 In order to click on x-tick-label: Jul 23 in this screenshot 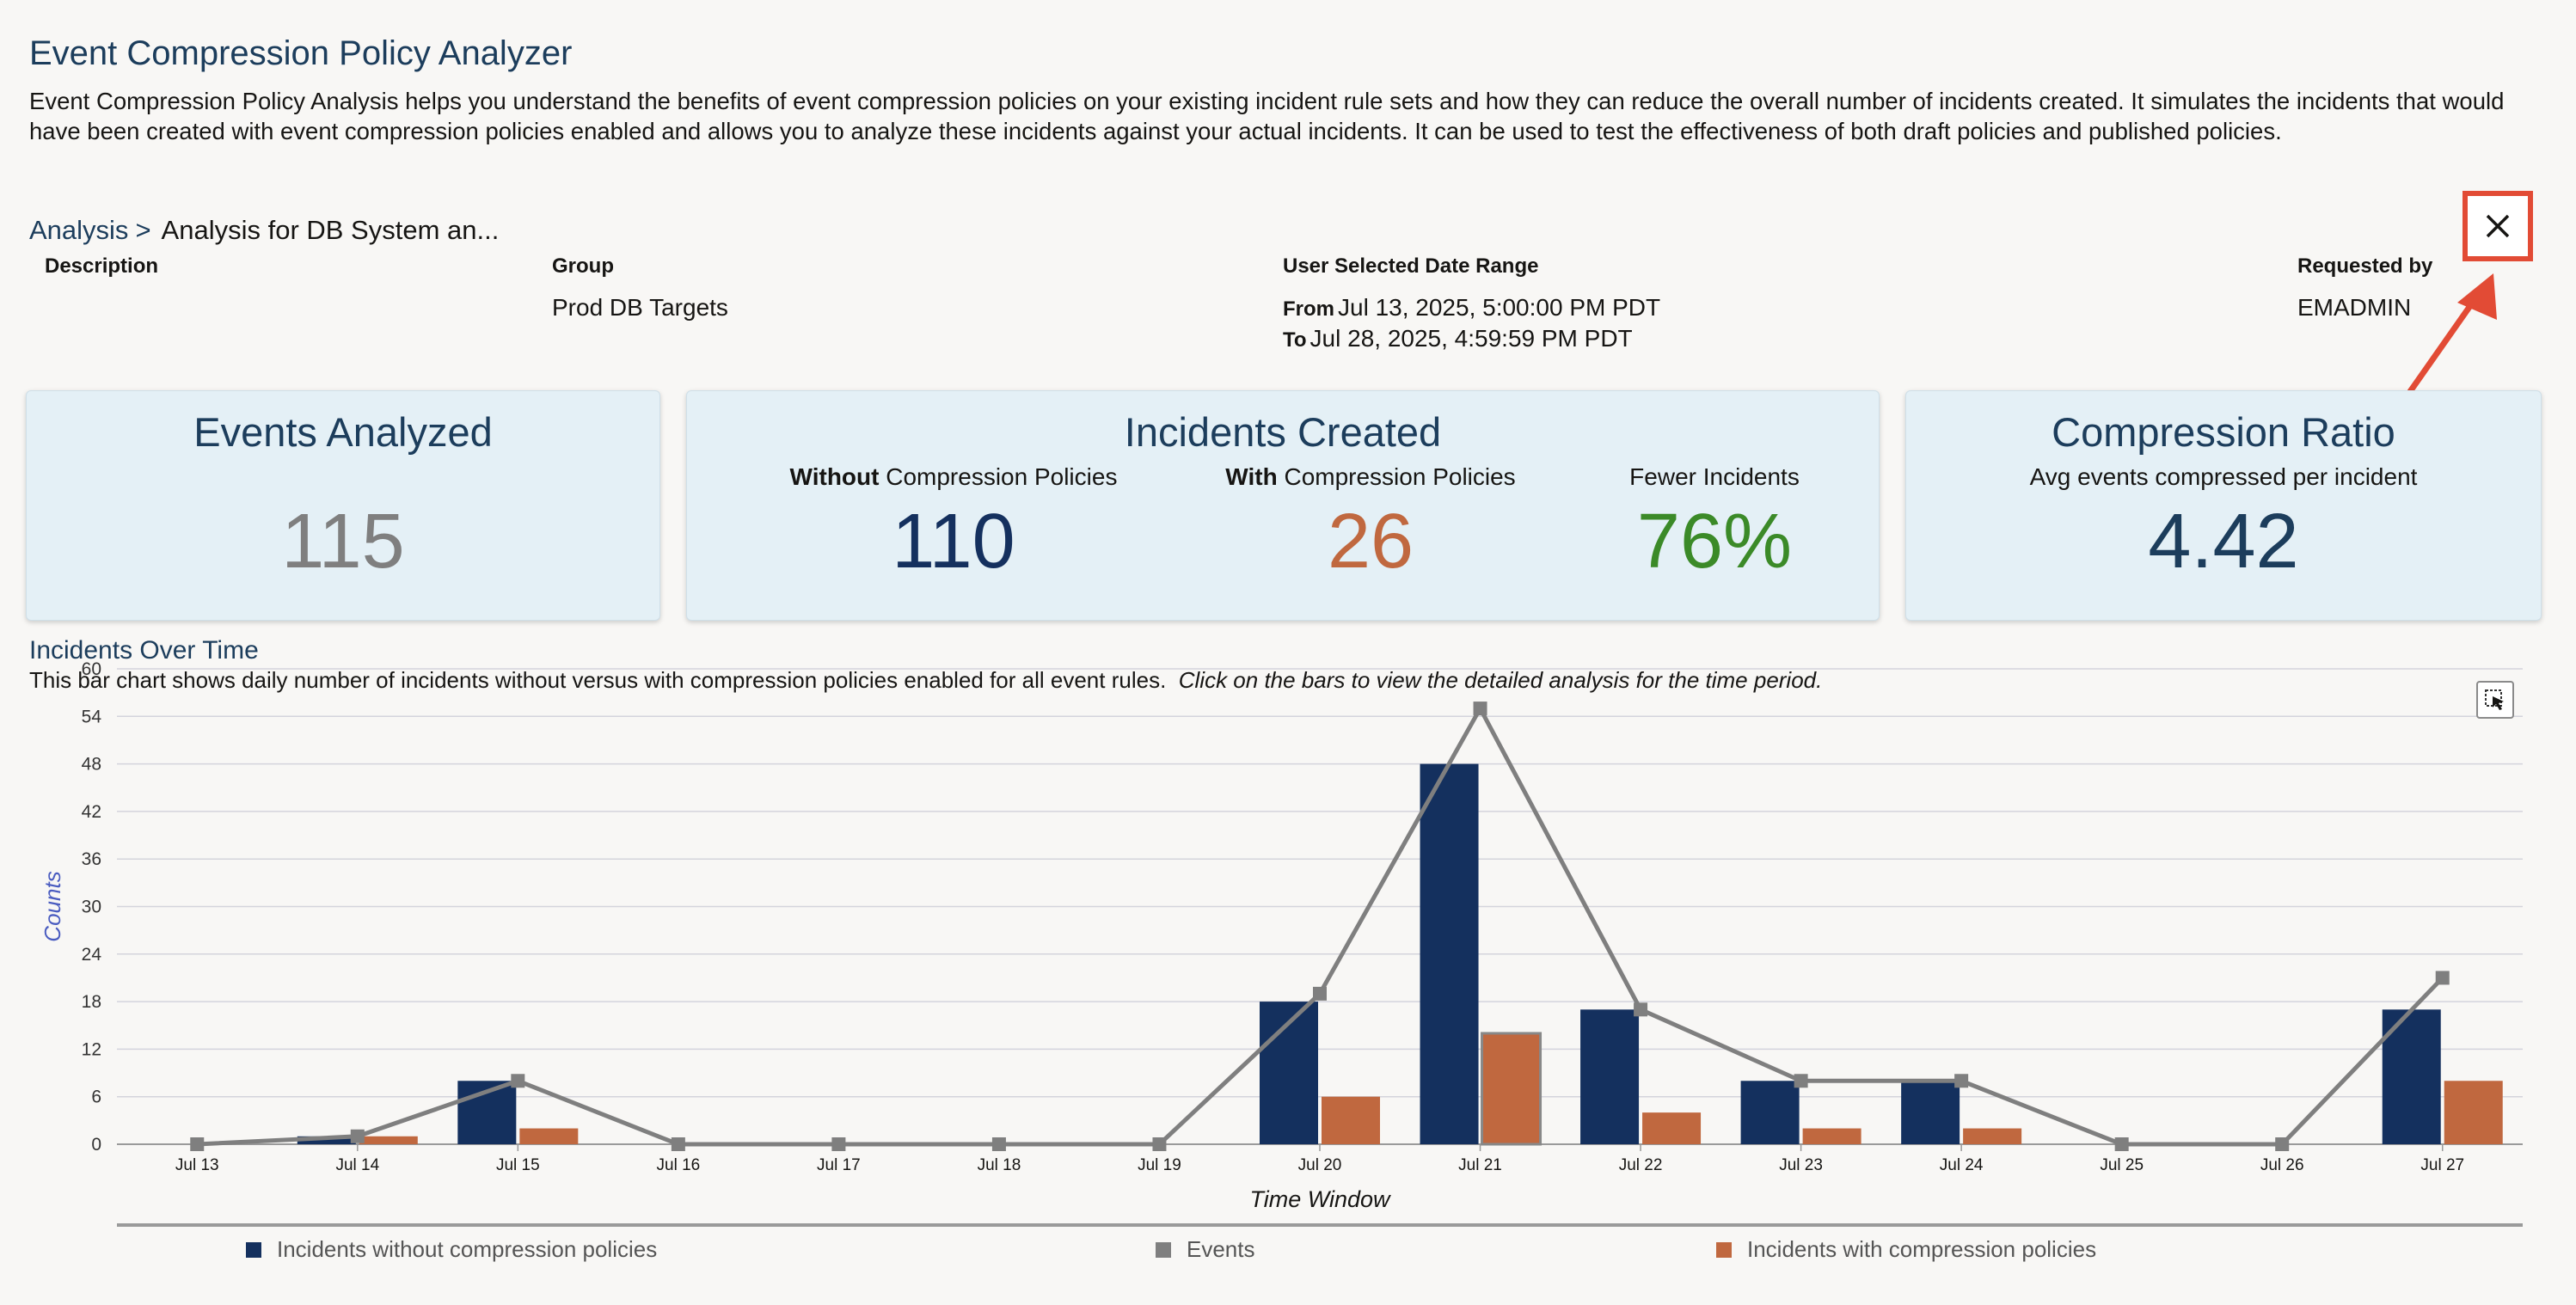, I will do `click(1801, 1165)`.